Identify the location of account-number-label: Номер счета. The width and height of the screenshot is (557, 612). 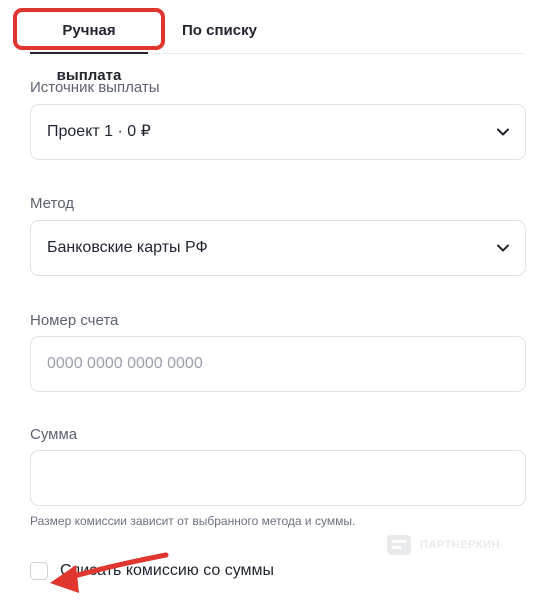
(74, 320).